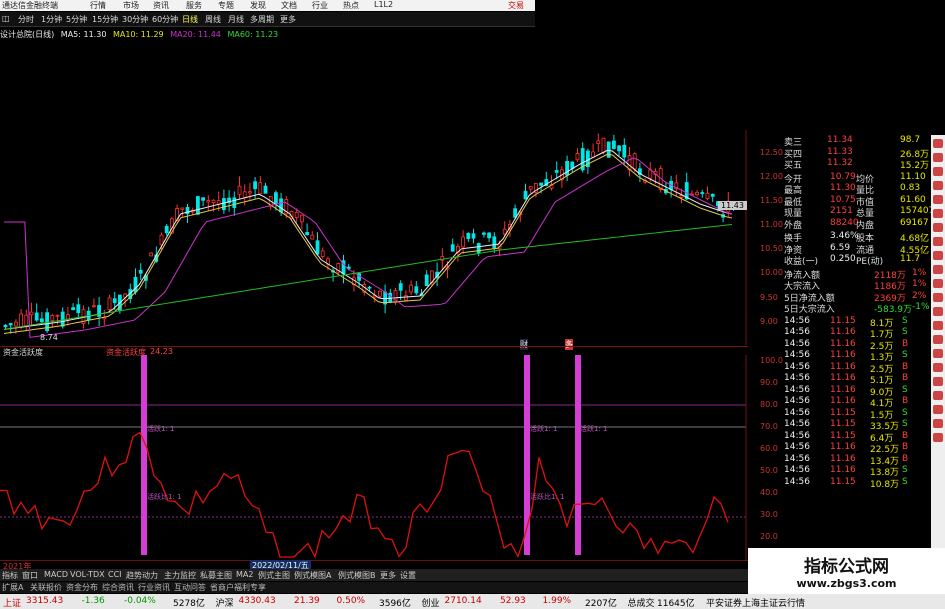  Describe the element at coordinates (10, 575) in the screenshot. I see `tab: 指标` at that location.